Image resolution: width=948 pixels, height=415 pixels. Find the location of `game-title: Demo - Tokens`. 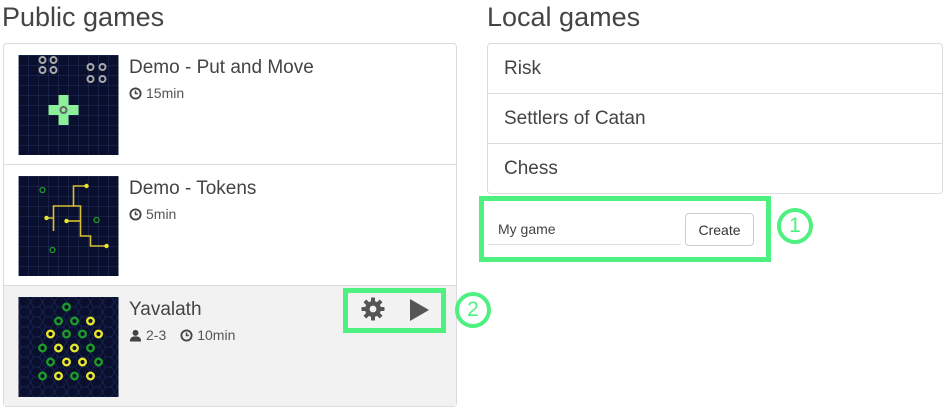

game-title: Demo - Tokens is located at coordinates (193, 188).